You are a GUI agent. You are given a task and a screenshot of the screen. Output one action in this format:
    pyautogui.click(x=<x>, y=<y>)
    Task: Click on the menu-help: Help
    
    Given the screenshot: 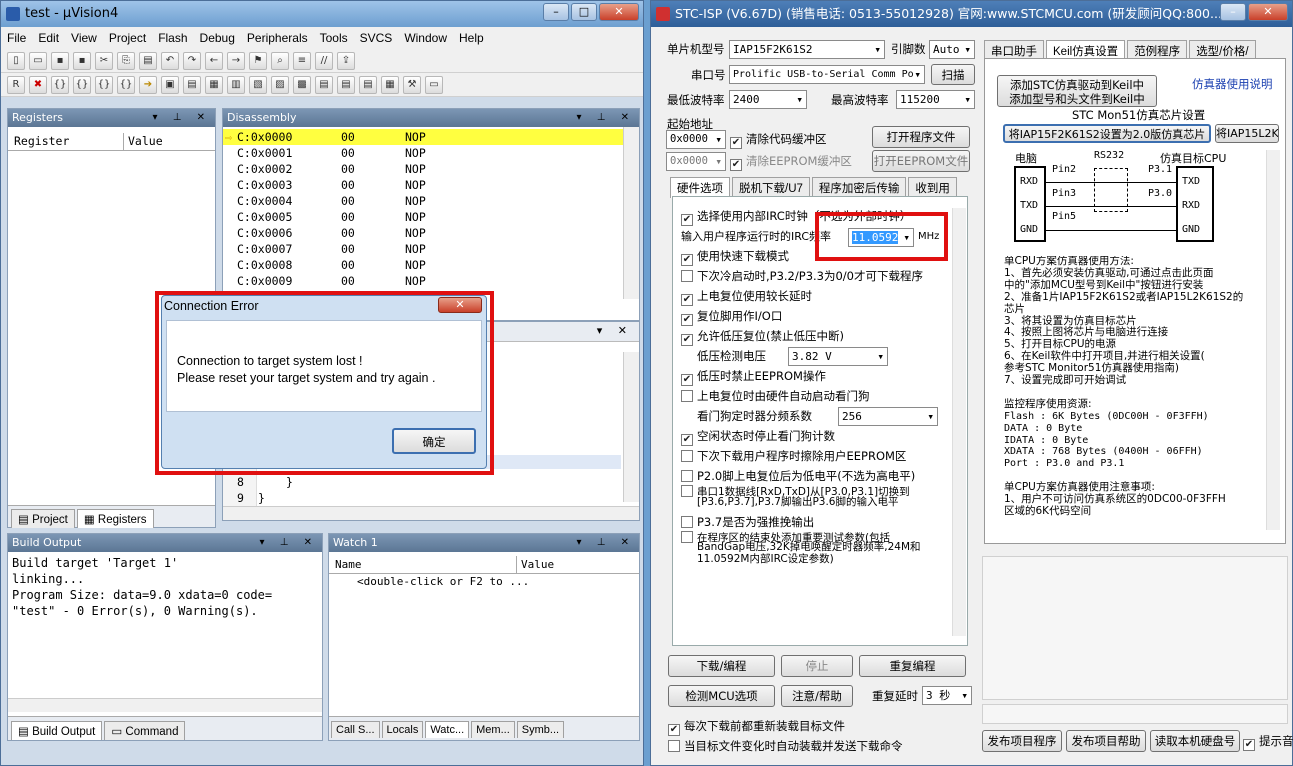 What is the action you would take?
    pyautogui.click(x=471, y=38)
    